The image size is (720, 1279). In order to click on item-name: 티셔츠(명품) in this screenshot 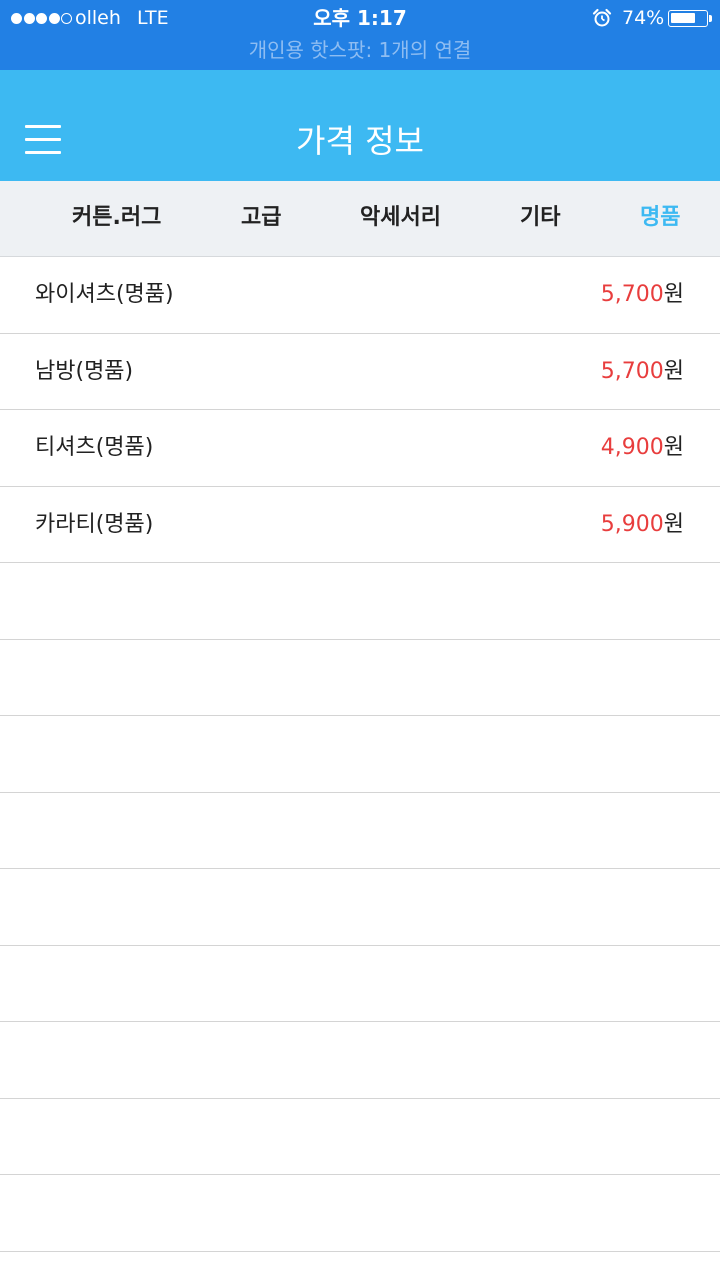, I will do `click(94, 447)`.